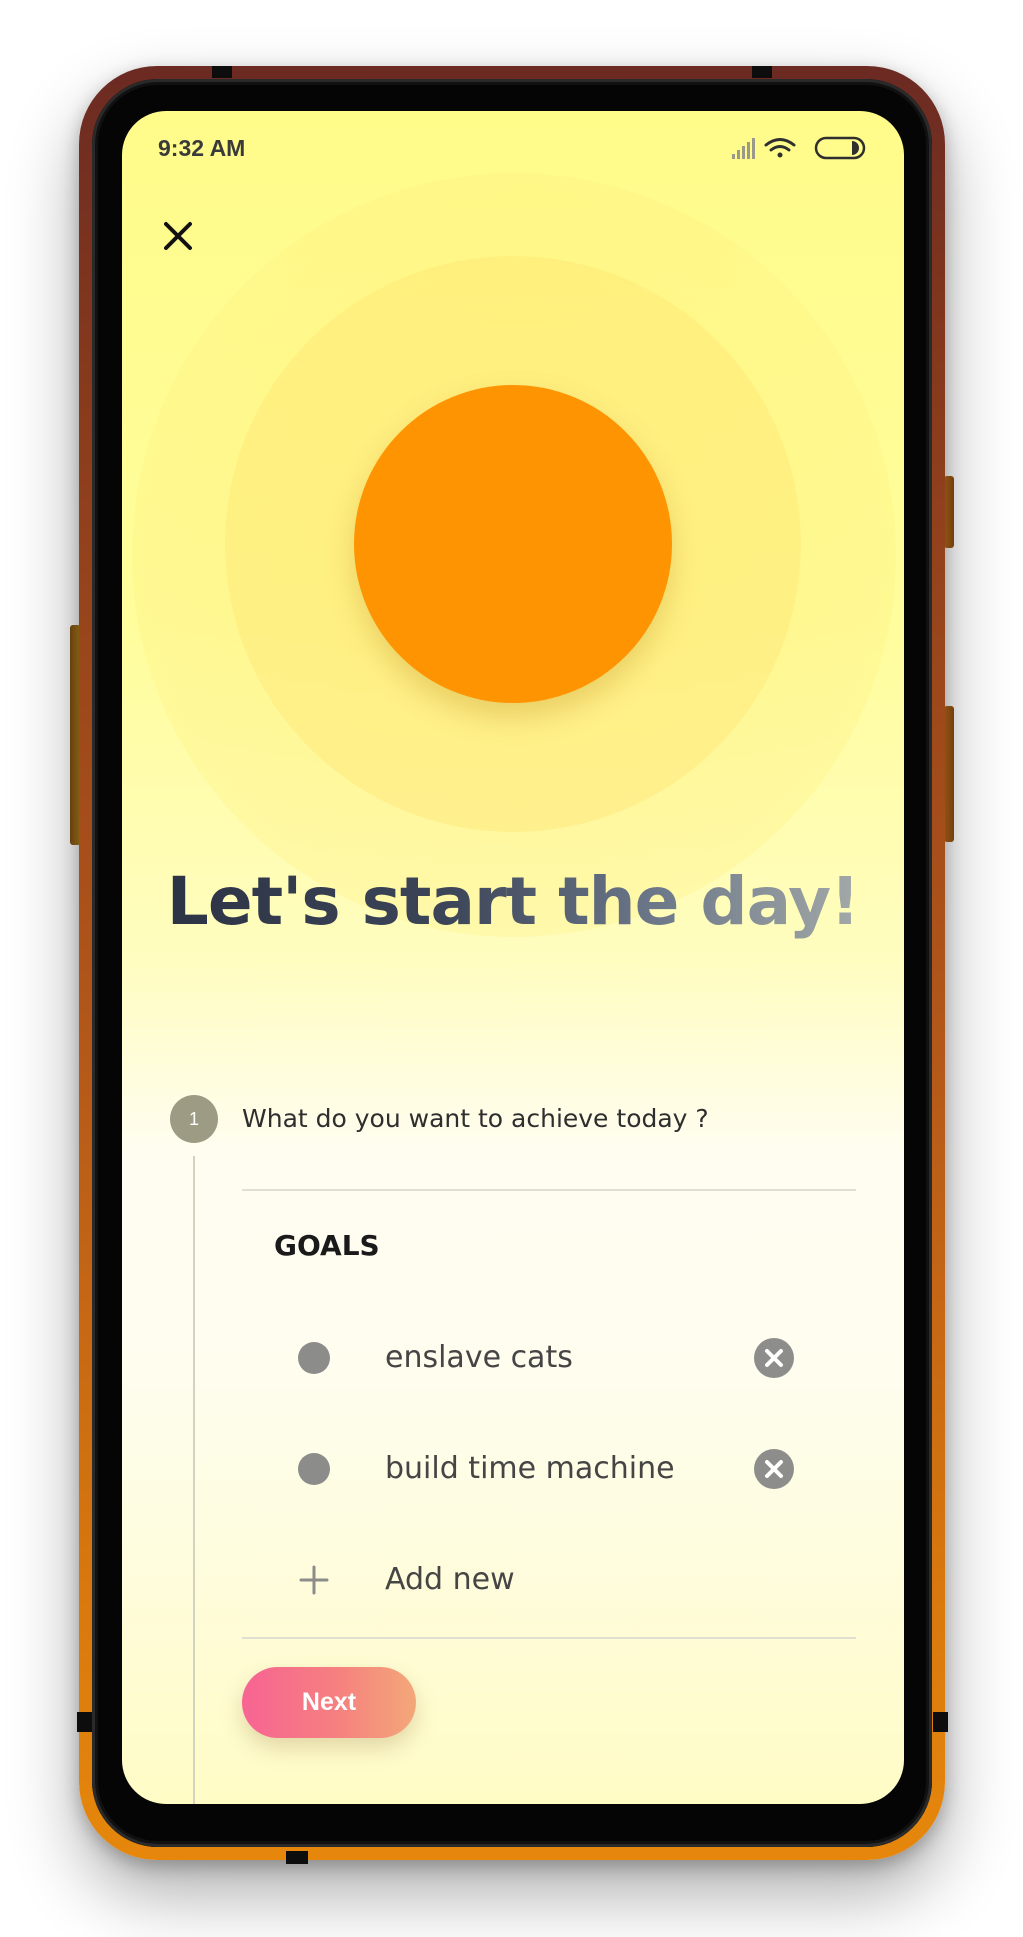 Image resolution: width=1023 pixels, height=1937 pixels. Describe the element at coordinates (329, 1702) in the screenshot. I see `next-button: Next` at that location.